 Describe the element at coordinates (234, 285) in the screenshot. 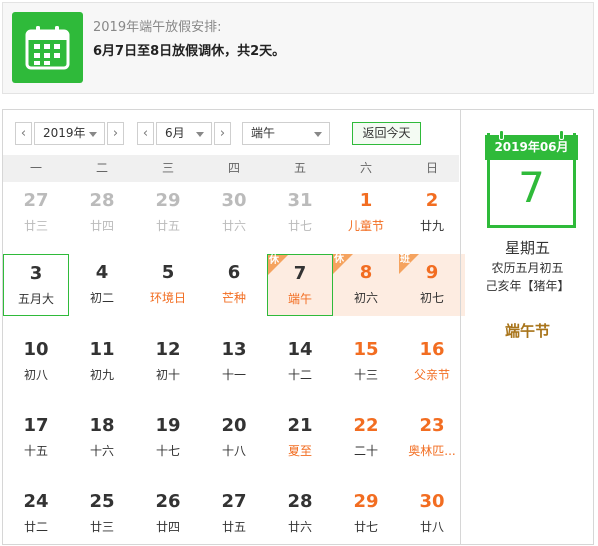

I see `day-cell: 6 芒种` at that location.